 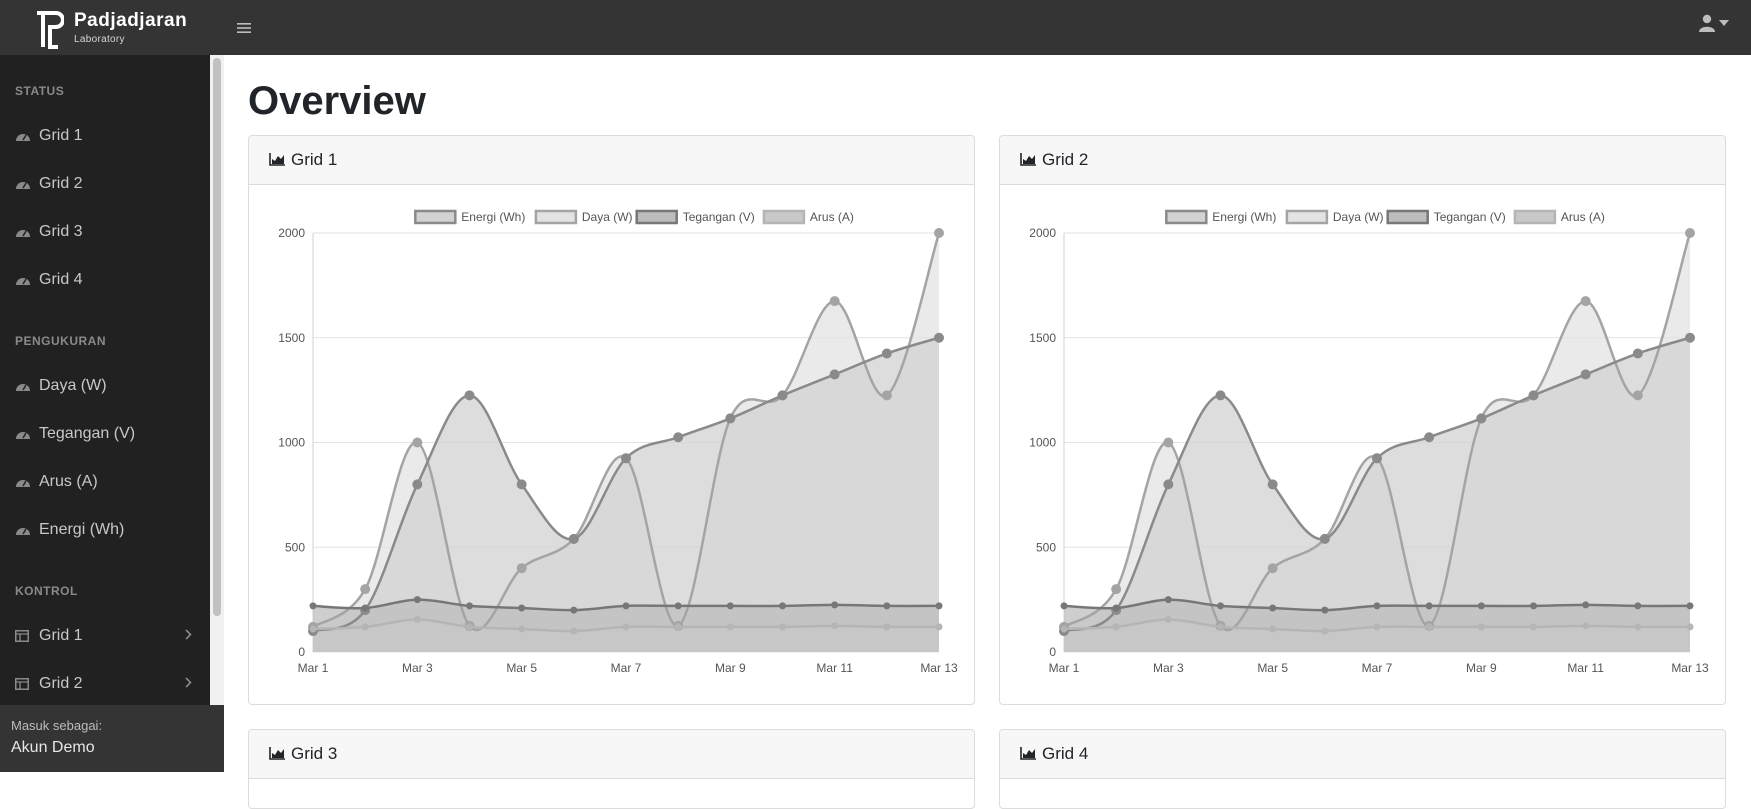 I want to click on legend-label: Arus (A), so click(x=832, y=217).